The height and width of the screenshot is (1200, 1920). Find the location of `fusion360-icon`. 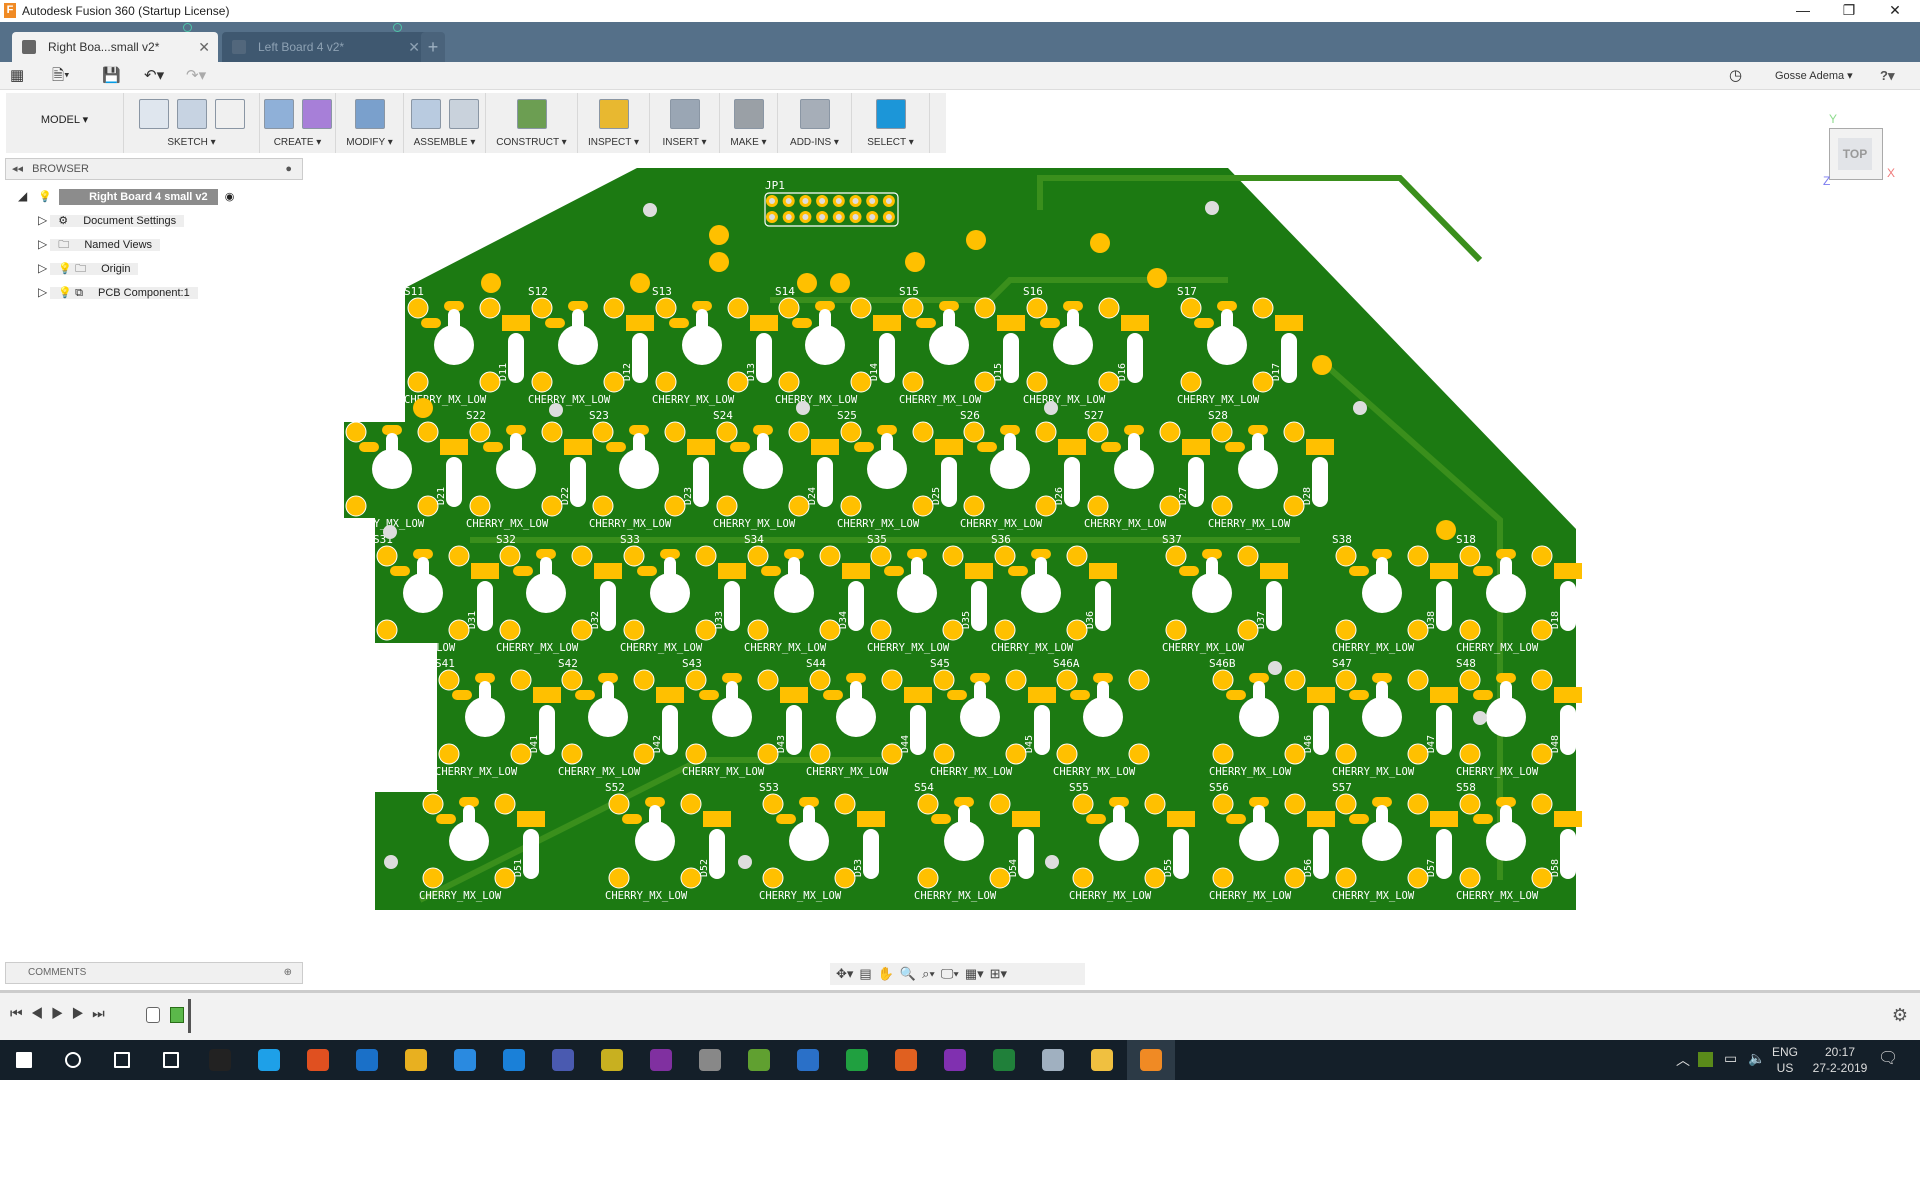

fusion360-icon is located at coordinates (1151, 1060).